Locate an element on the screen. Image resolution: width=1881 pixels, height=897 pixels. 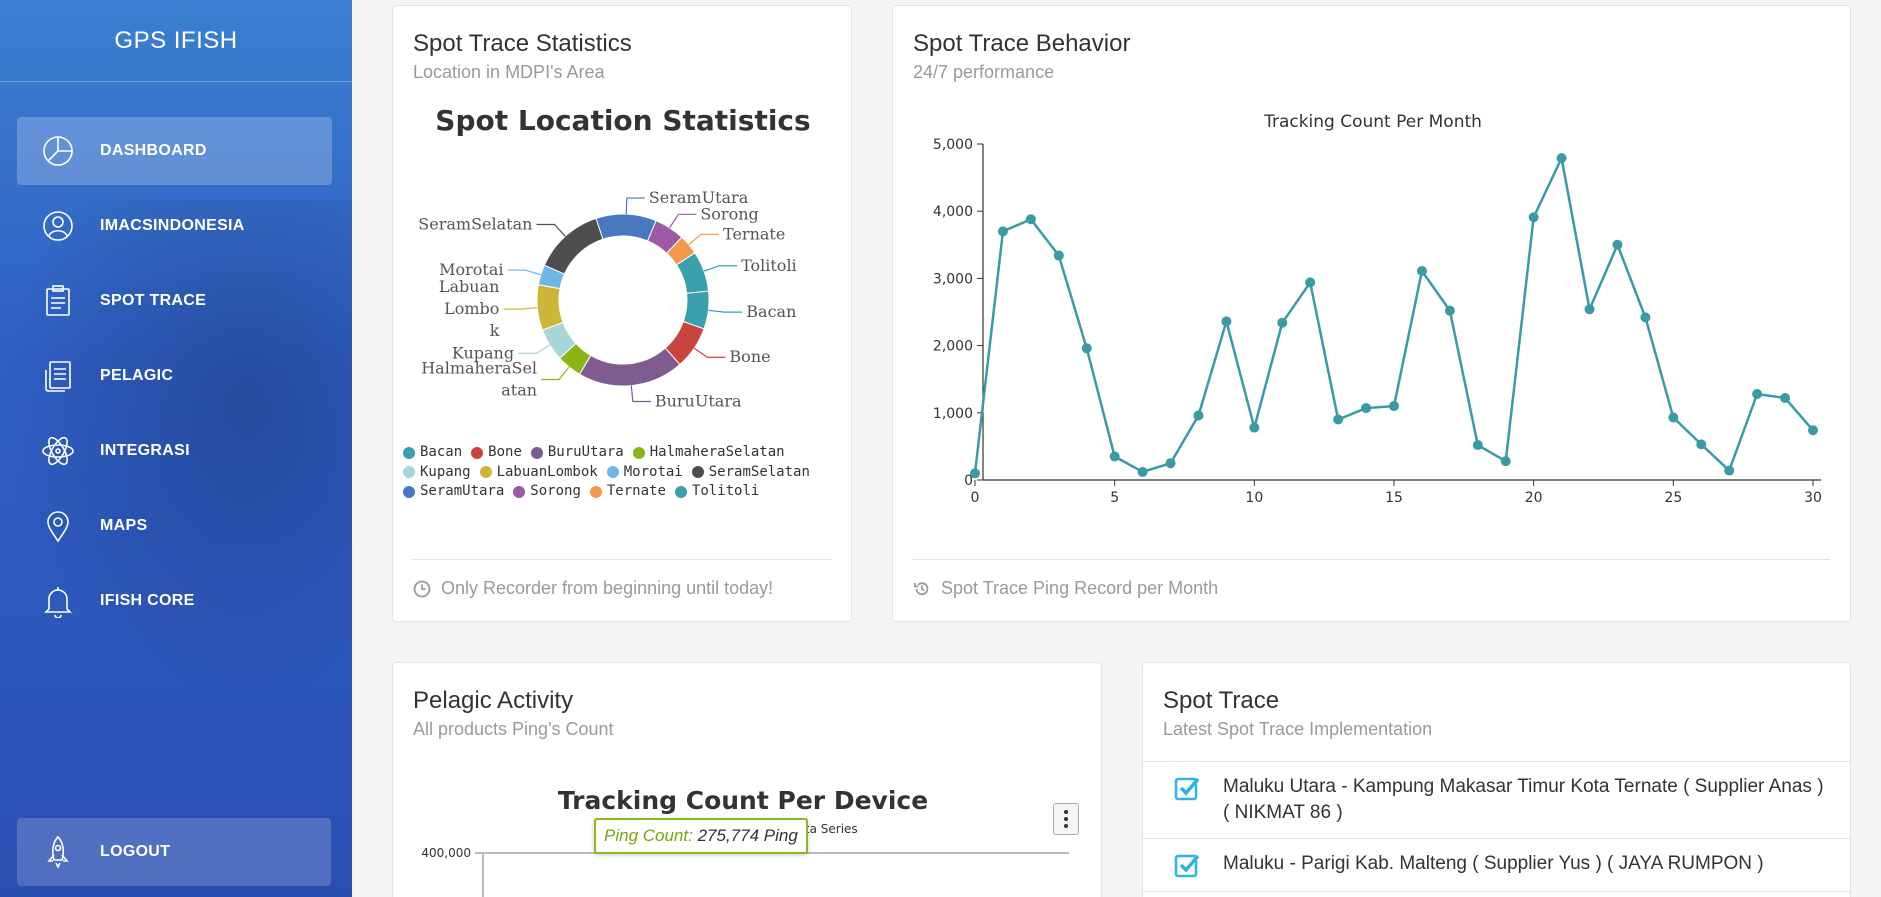
sidebar-item-label: IFISH CORE is located at coordinates (147, 600).